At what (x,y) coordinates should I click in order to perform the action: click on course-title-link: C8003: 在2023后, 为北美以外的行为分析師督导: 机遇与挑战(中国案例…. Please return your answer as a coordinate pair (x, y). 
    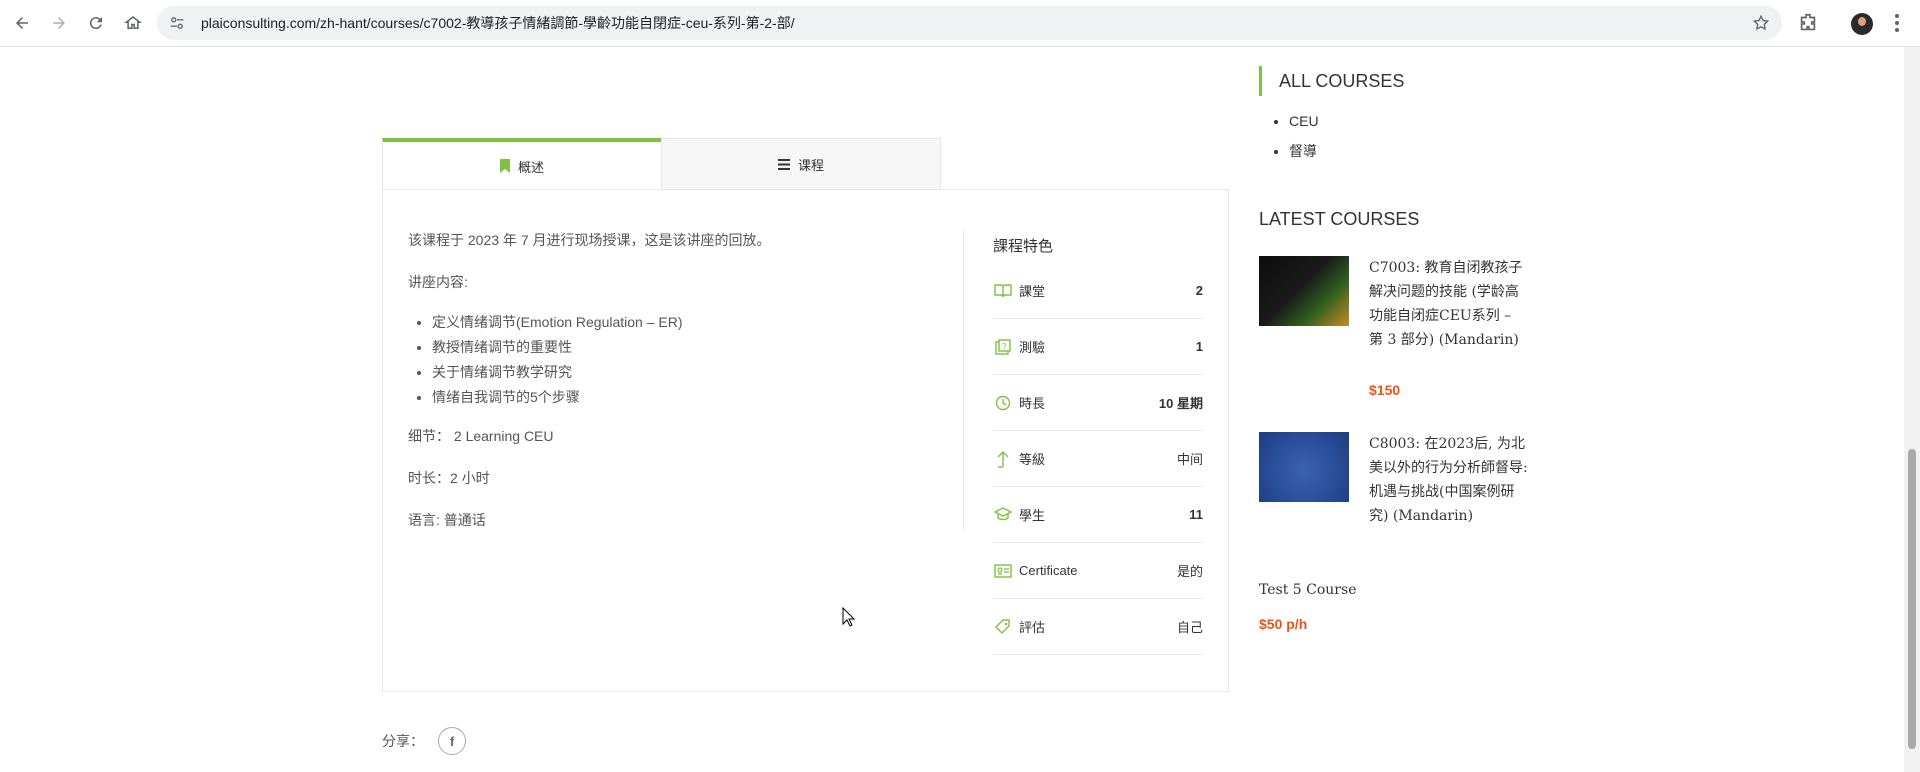
    Looking at the image, I should click on (1449, 480).